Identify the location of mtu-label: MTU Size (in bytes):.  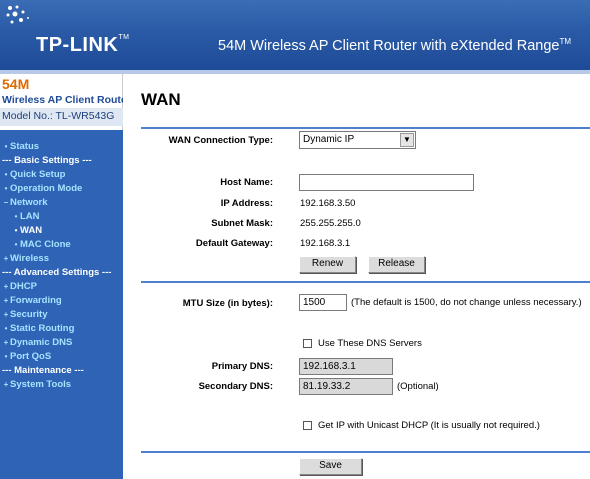
(227, 303).